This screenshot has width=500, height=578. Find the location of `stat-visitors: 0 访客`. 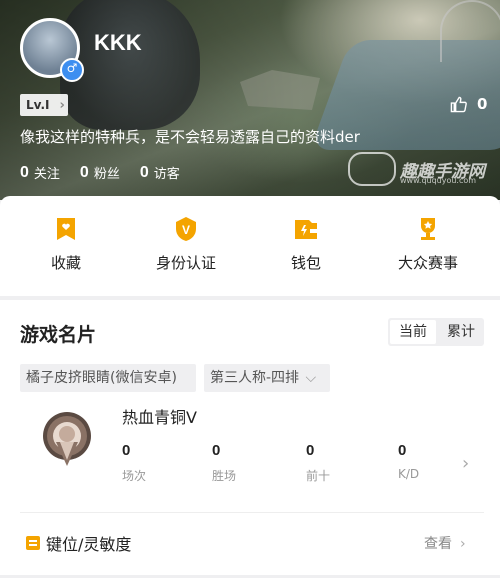

stat-visitors: 0 访客 is located at coordinates (160, 173).